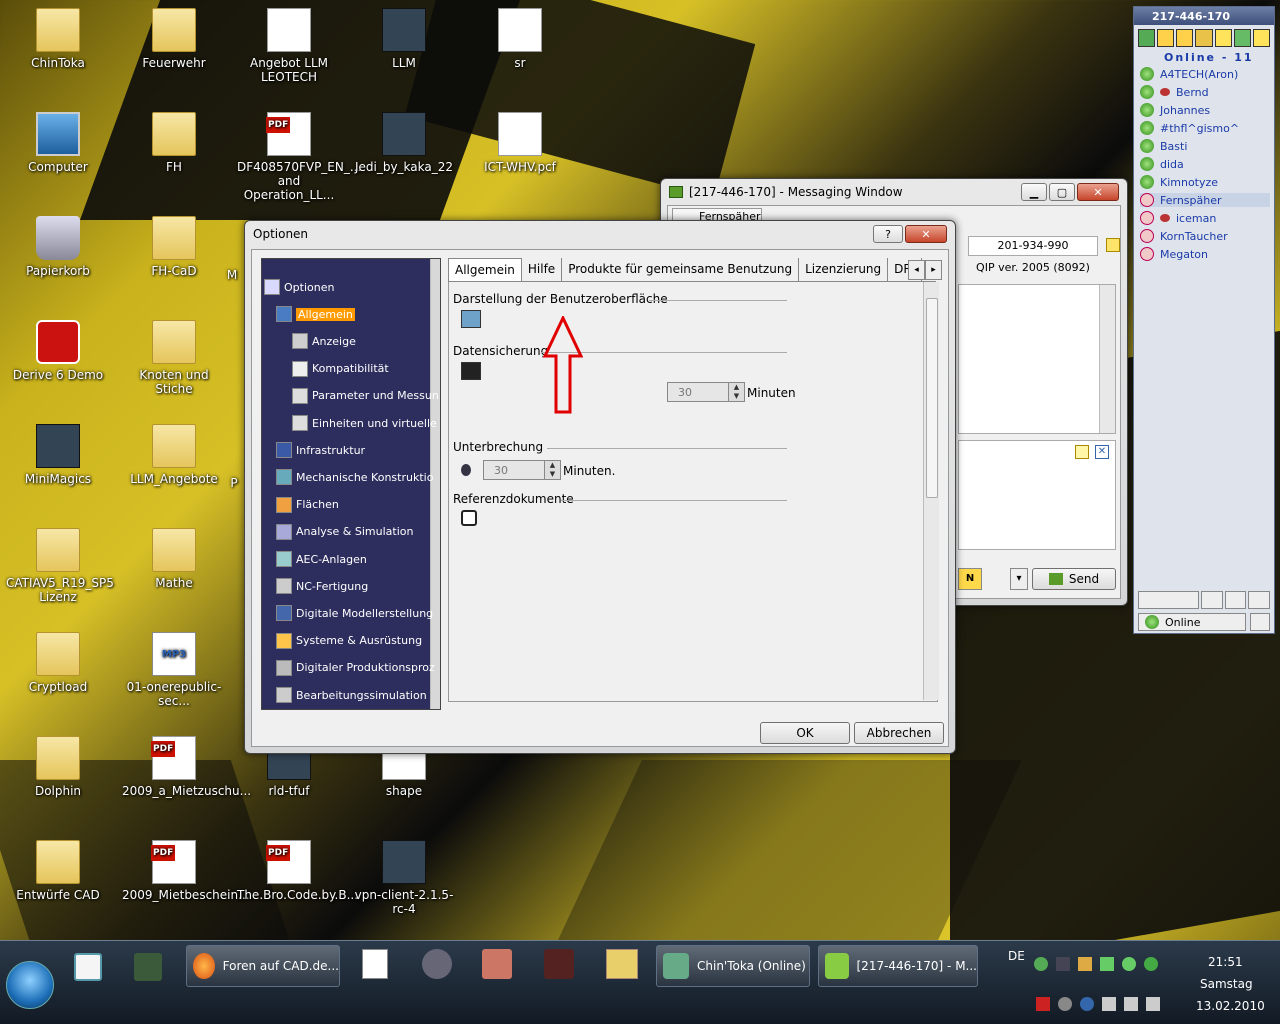 The width and height of the screenshot is (1280, 1024). Describe the element at coordinates (899, 733) in the screenshot. I see `cancel-button: Abbrechen` at that location.